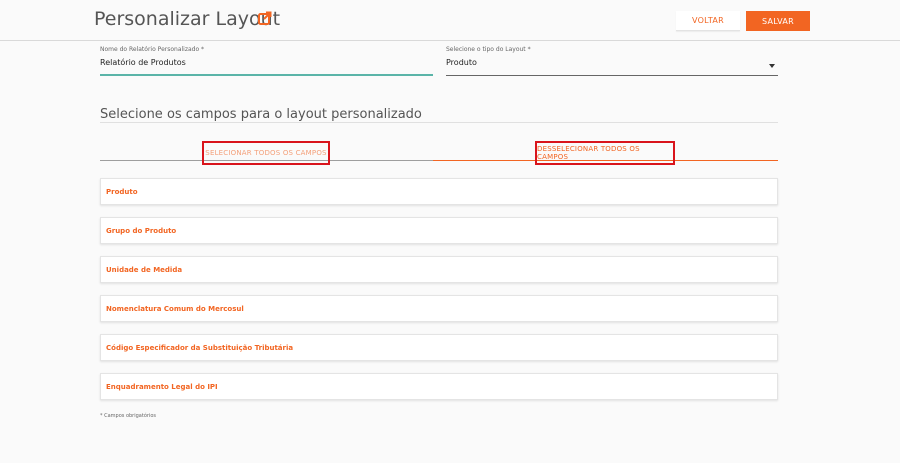 This screenshot has height=463, width=900. I want to click on save-button: SALVAR, so click(778, 21).